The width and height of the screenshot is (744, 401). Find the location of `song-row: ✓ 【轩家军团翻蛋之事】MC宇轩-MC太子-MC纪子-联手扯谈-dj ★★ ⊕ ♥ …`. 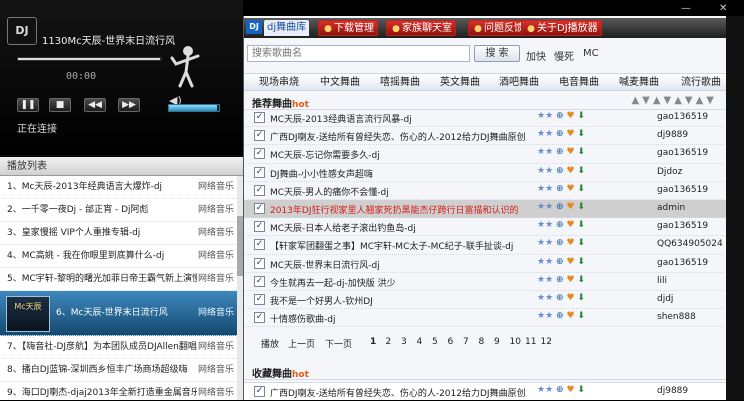

song-row: ✓ 【轩家军团翻蛋之事】MC宇轩-MC太子-MC纪子-联手扯谈-dj ★★ ⊕ ♥ … is located at coordinates (485, 245).